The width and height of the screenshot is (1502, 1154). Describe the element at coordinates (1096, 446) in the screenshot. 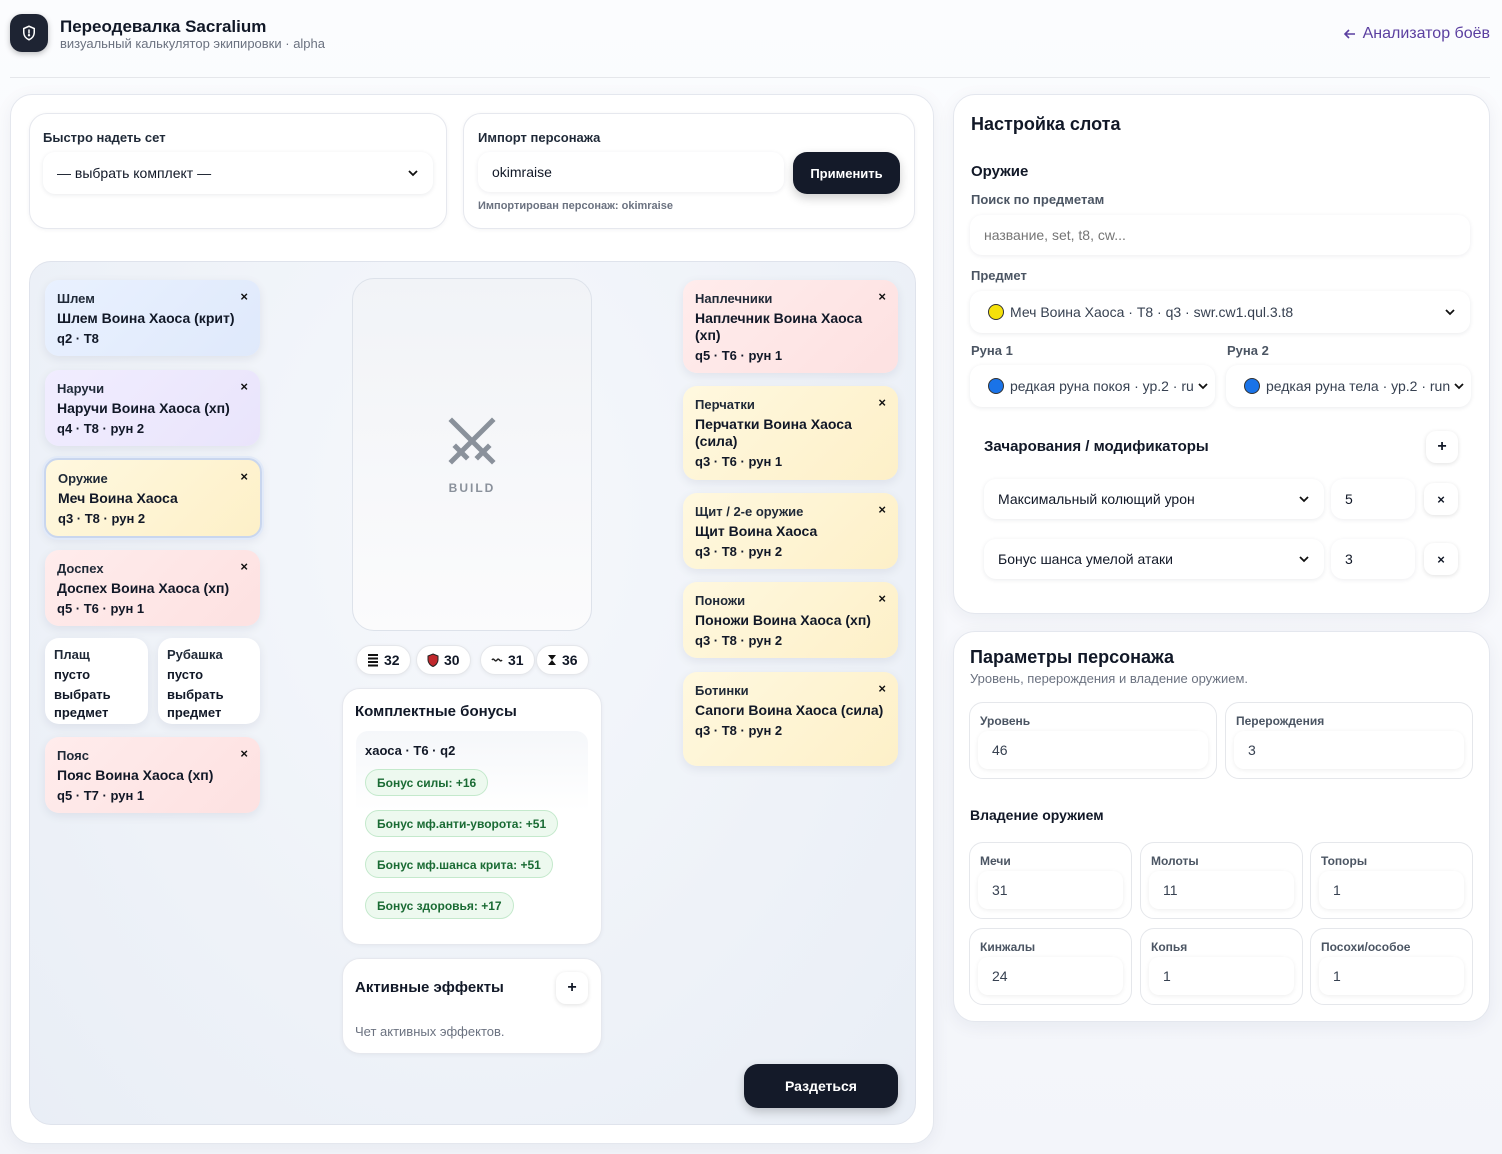

I see `enchant-title: Зачарования / модификаторы` at that location.